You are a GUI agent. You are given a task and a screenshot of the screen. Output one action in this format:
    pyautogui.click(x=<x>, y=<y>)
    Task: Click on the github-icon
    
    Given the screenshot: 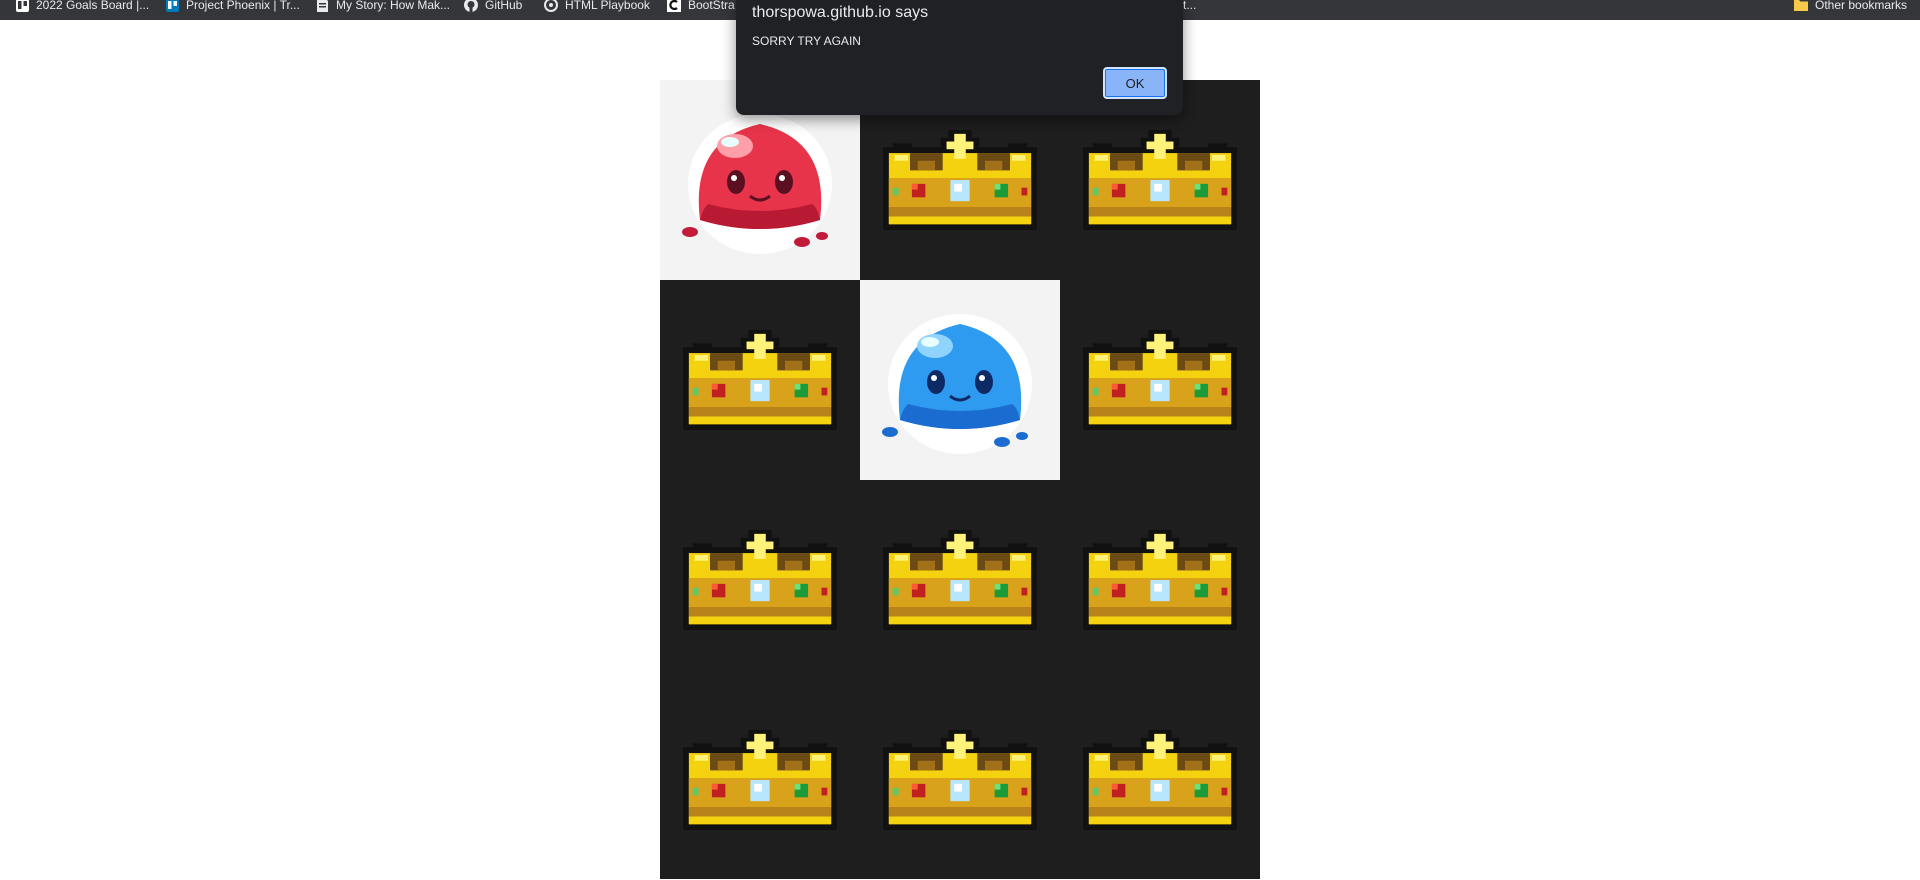 What is the action you would take?
    pyautogui.click(x=471, y=6)
    